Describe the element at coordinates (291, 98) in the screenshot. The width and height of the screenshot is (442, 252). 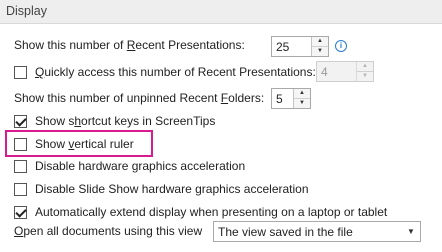
I see `recent-folders-spinner: 5 ▲ ▼` at that location.